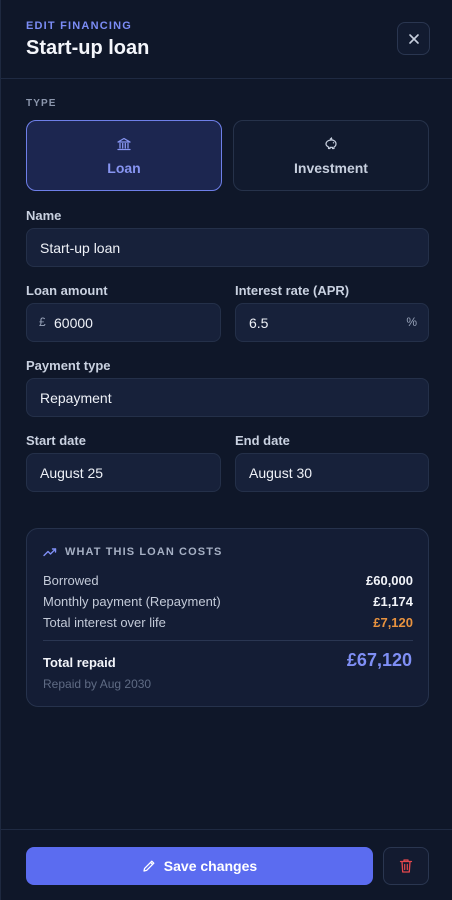 Image resolution: width=452 pixels, height=900 pixels. What do you see at coordinates (389, 580) in the screenshot?
I see `summary-row-value: £60,000` at bounding box center [389, 580].